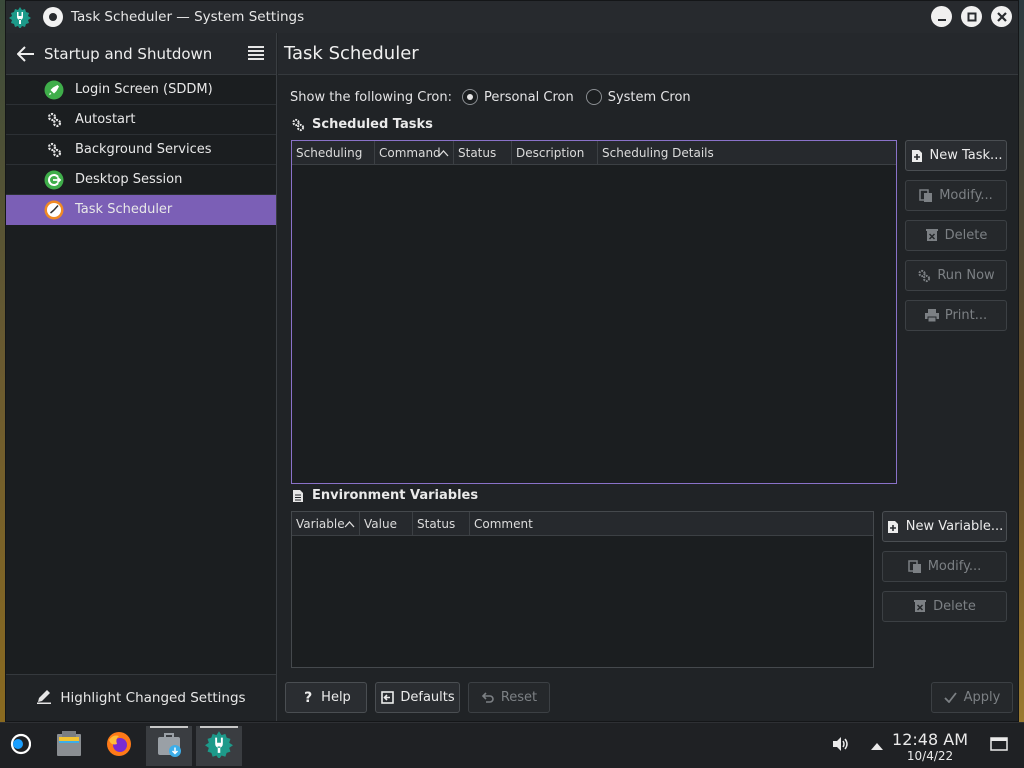  I want to click on delete-variable-button: Delete, so click(944, 606).